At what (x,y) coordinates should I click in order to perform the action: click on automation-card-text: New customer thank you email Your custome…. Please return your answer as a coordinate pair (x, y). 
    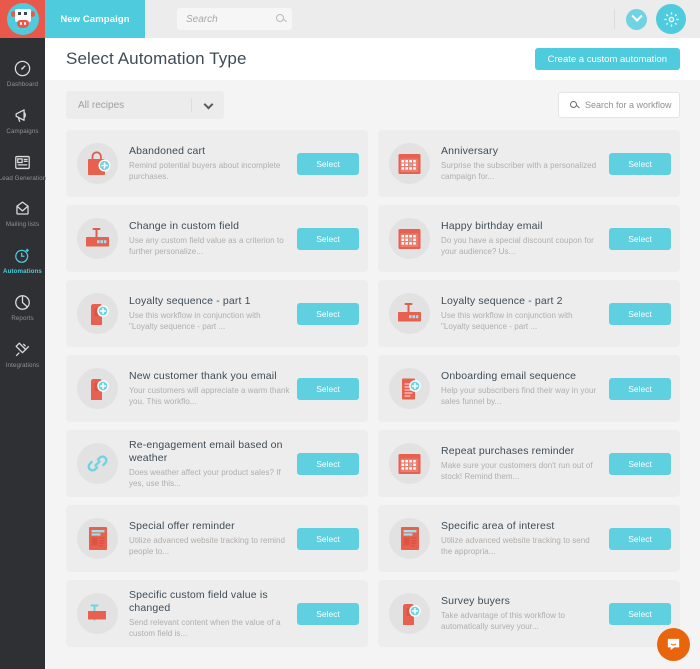
    Looking at the image, I should click on (207, 388).